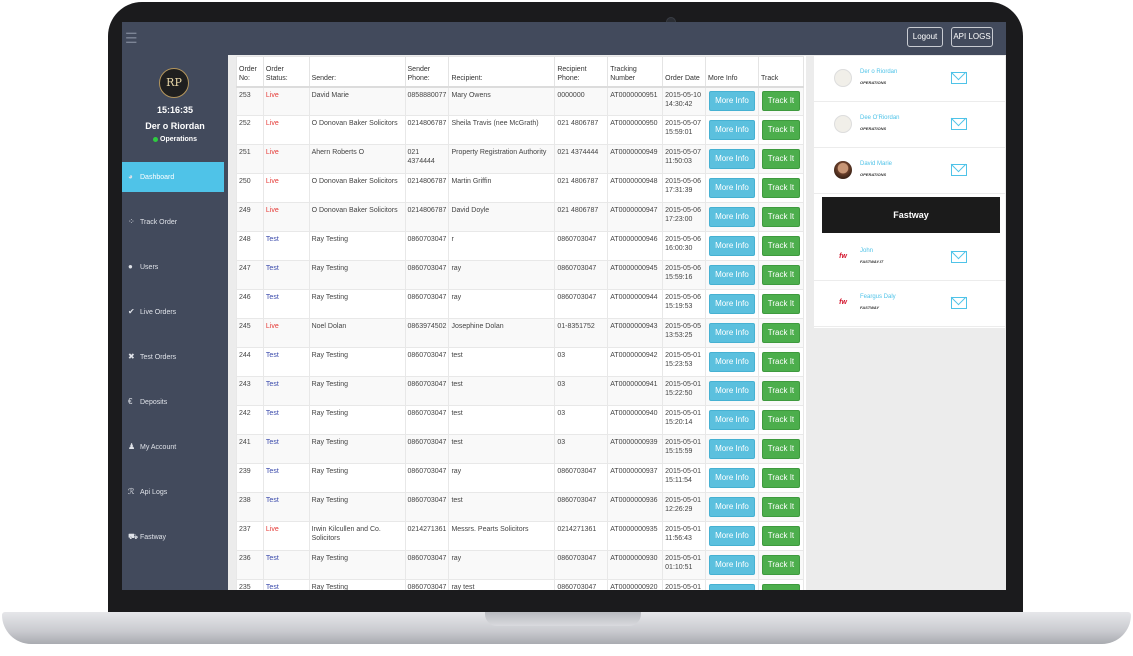 This screenshot has height=656, width=1133. I want to click on sidebar-item-deposits: € Deposits, so click(175, 409).